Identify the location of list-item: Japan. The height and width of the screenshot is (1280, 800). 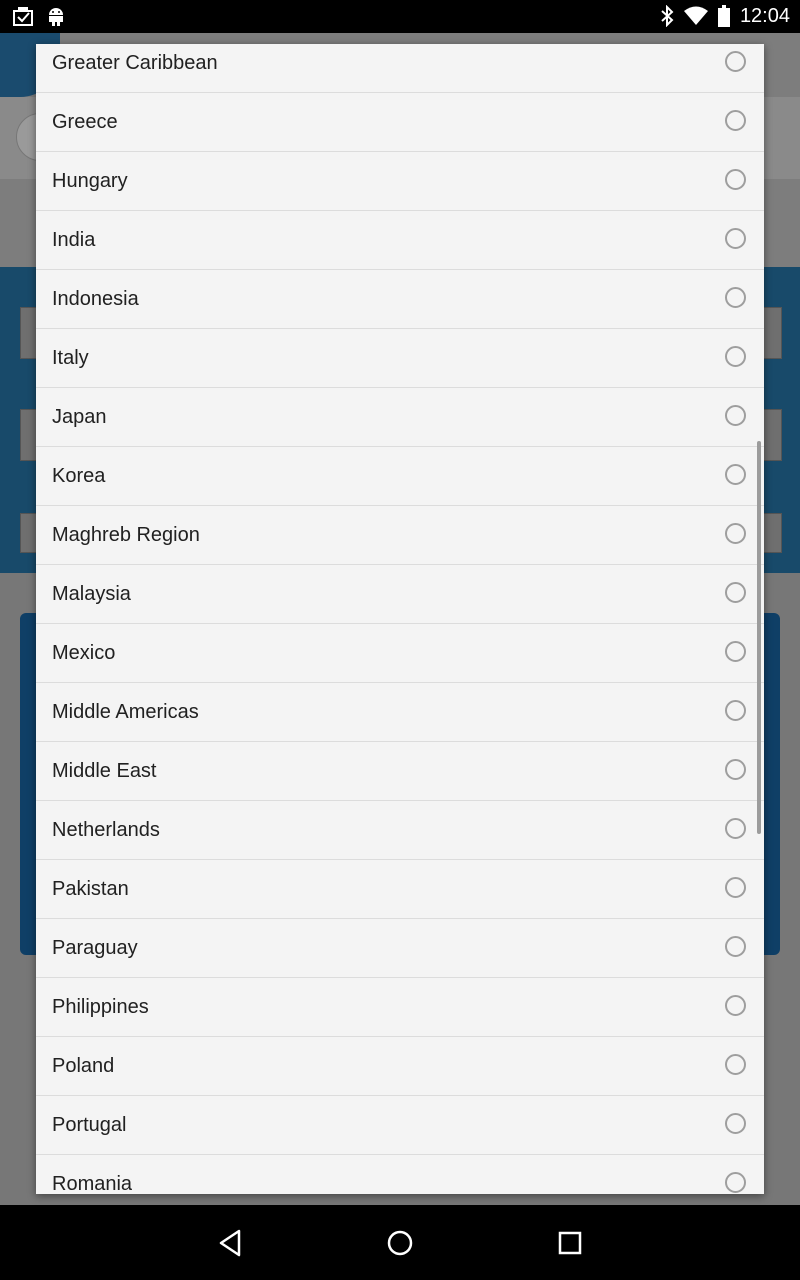
(400, 417).